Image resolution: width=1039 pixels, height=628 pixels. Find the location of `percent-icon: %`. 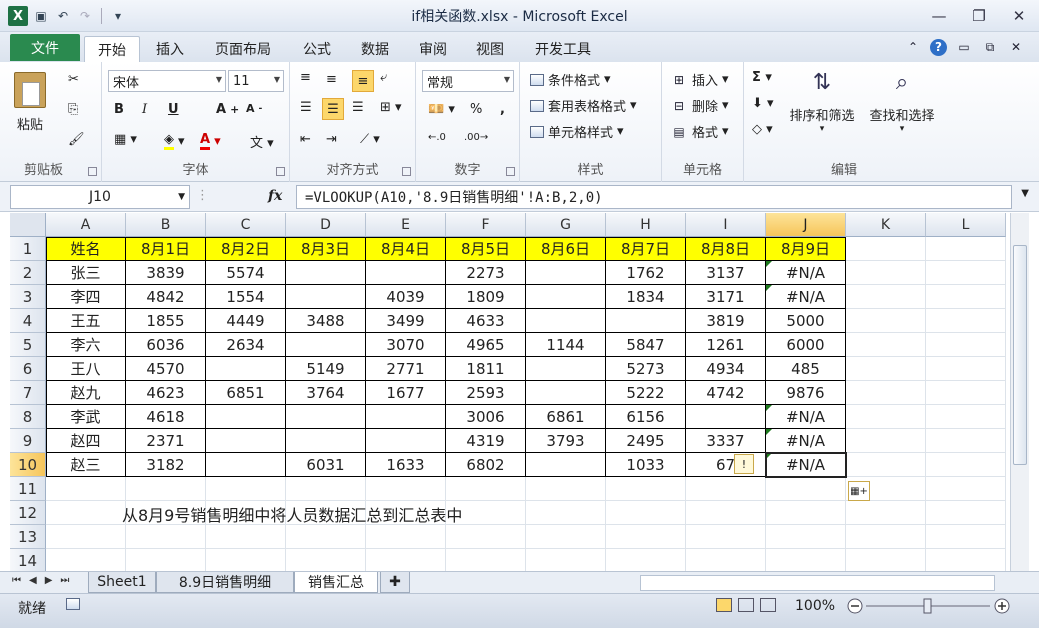

percent-icon: % is located at coordinates (476, 109).